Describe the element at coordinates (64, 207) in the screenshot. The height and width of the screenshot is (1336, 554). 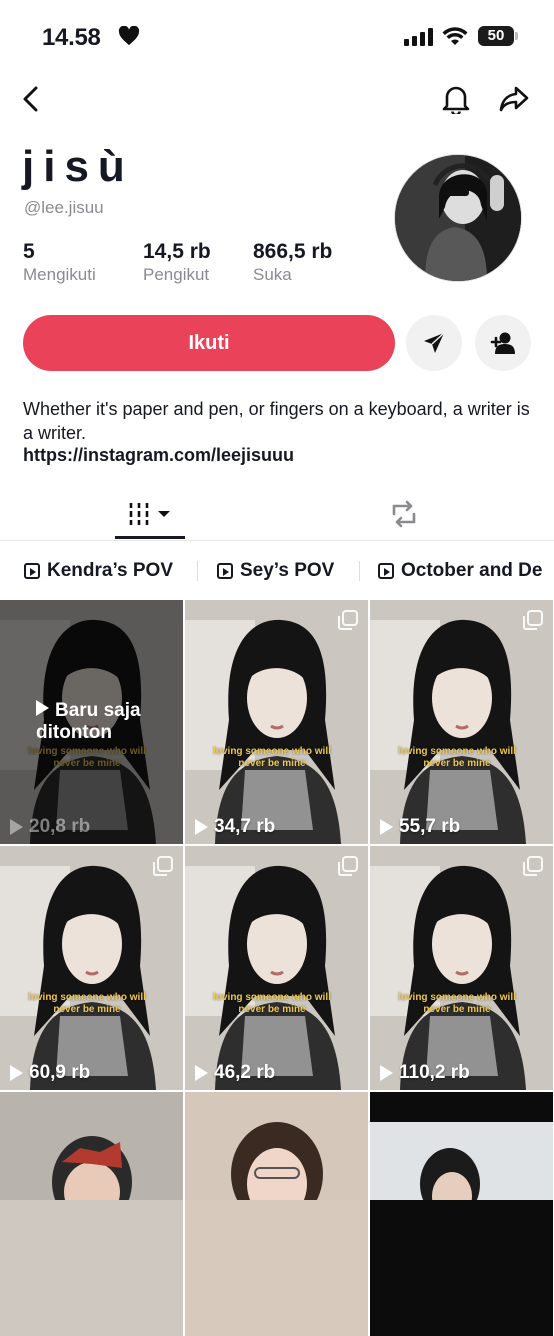
I see `username: @lee.jisuu` at that location.